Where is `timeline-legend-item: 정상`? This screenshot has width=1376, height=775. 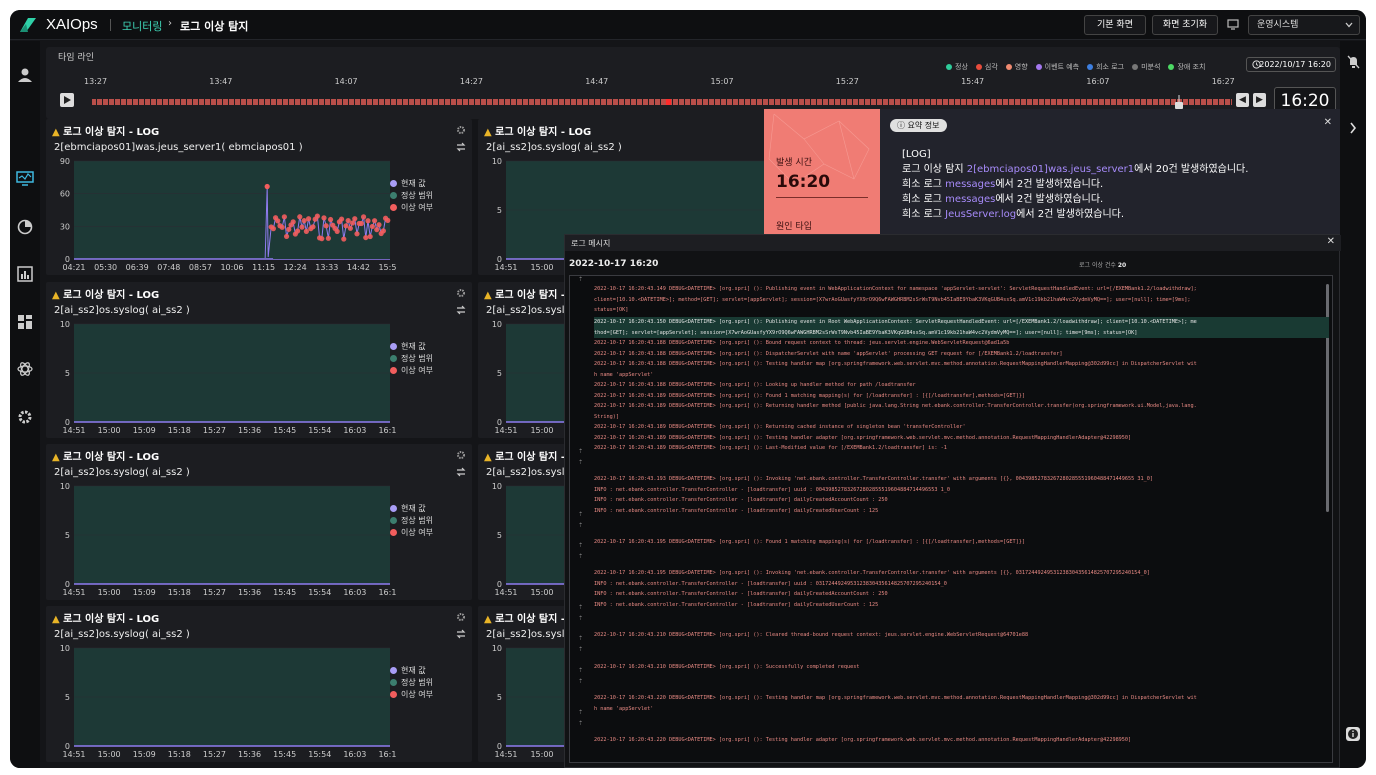
timeline-legend-item: 정상 is located at coordinates (957, 67).